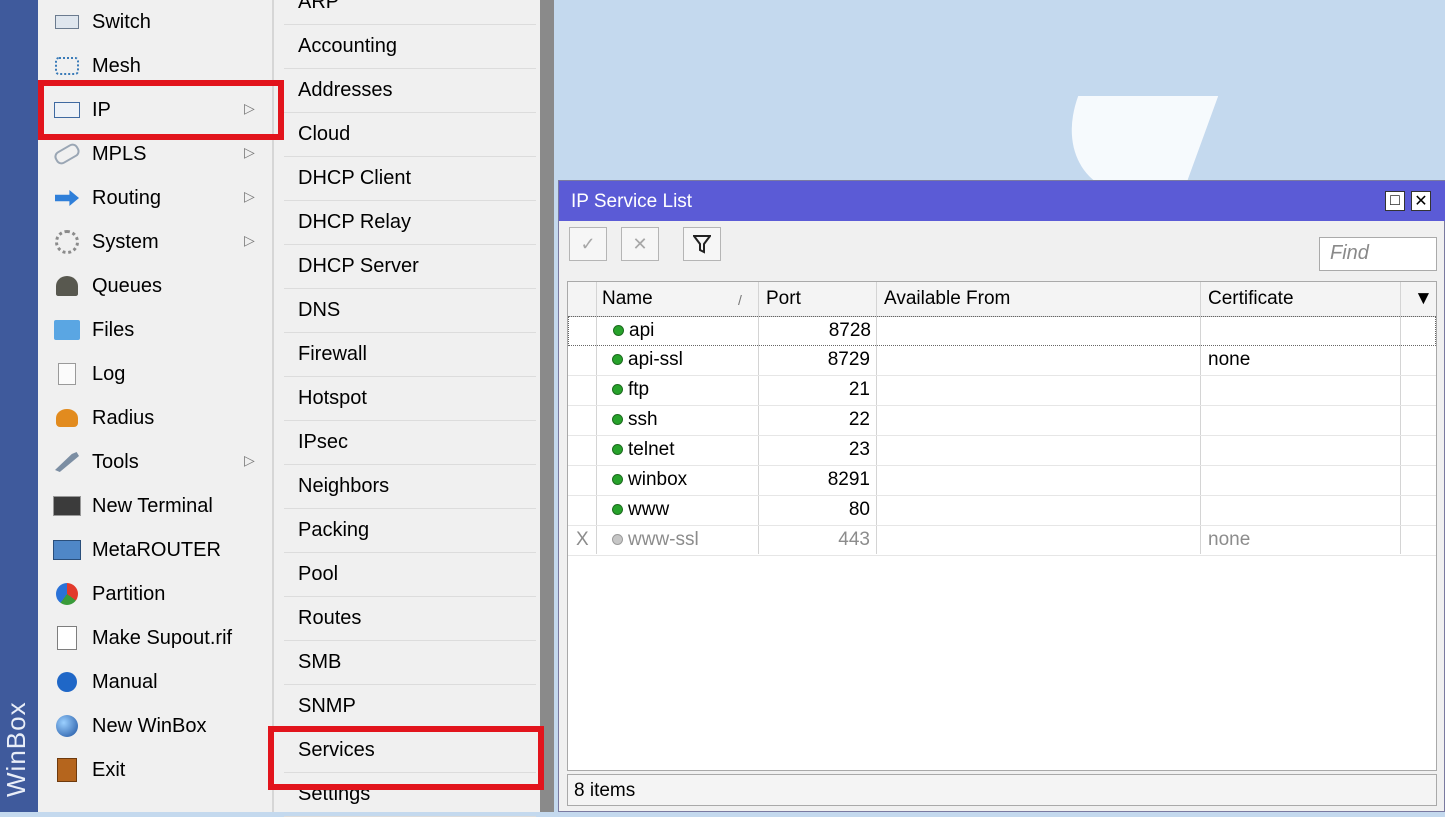  What do you see at coordinates (859, 419) in the screenshot?
I see `cell-port: 22` at bounding box center [859, 419].